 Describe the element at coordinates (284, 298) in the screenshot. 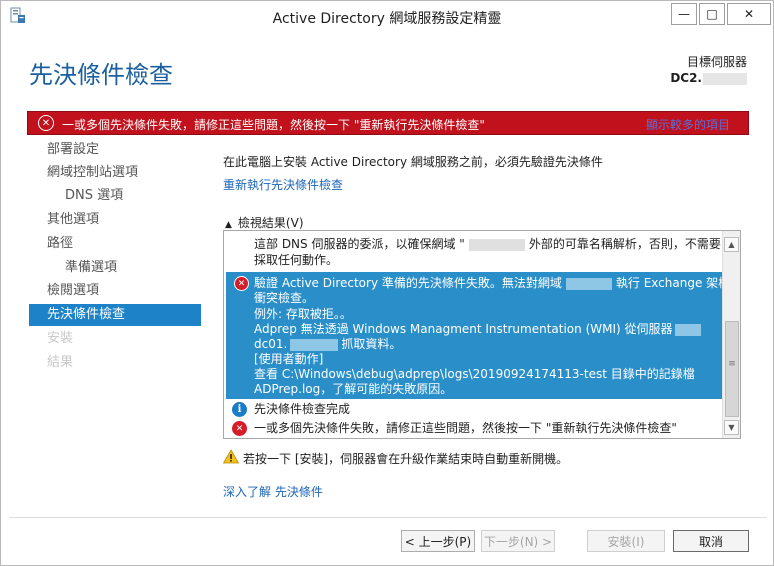

I see `selected-line: 衝突檢查。` at that location.